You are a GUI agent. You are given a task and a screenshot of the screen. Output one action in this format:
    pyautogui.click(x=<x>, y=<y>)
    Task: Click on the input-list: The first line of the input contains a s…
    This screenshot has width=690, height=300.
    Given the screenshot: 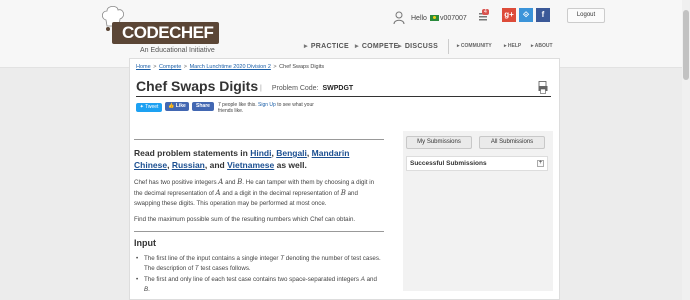 What is the action you would take?
    pyautogui.click(x=259, y=274)
    